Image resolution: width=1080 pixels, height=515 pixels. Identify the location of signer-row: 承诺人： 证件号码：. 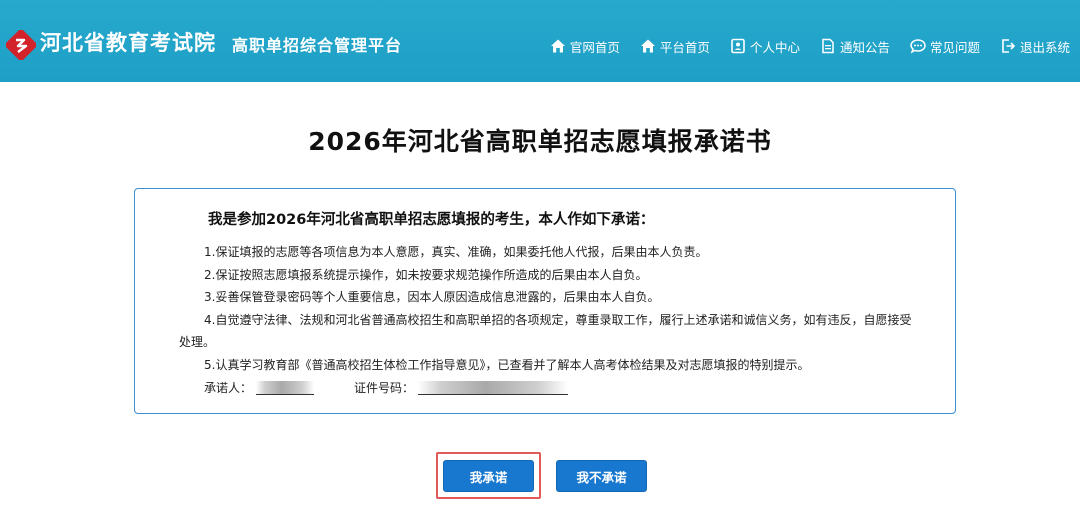
(386, 387).